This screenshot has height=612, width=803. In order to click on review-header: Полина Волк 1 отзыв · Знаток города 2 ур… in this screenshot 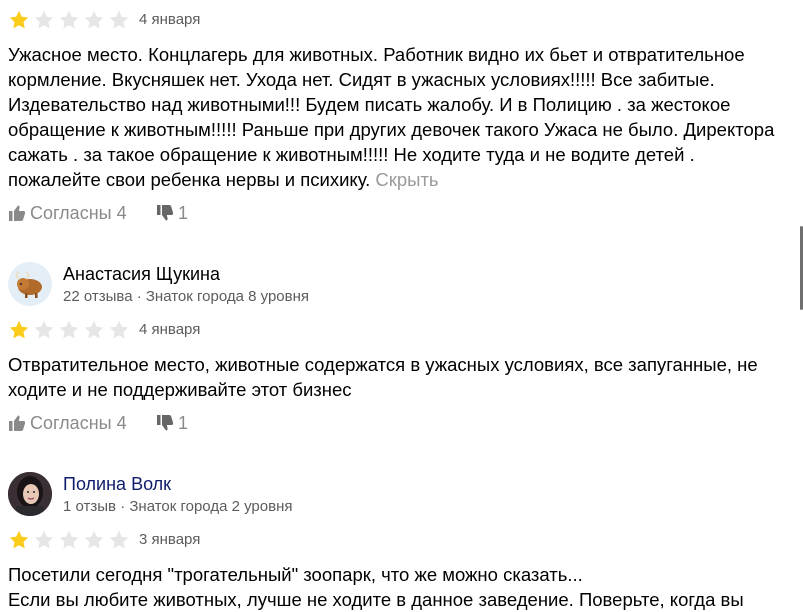, I will do `click(358, 495)`.